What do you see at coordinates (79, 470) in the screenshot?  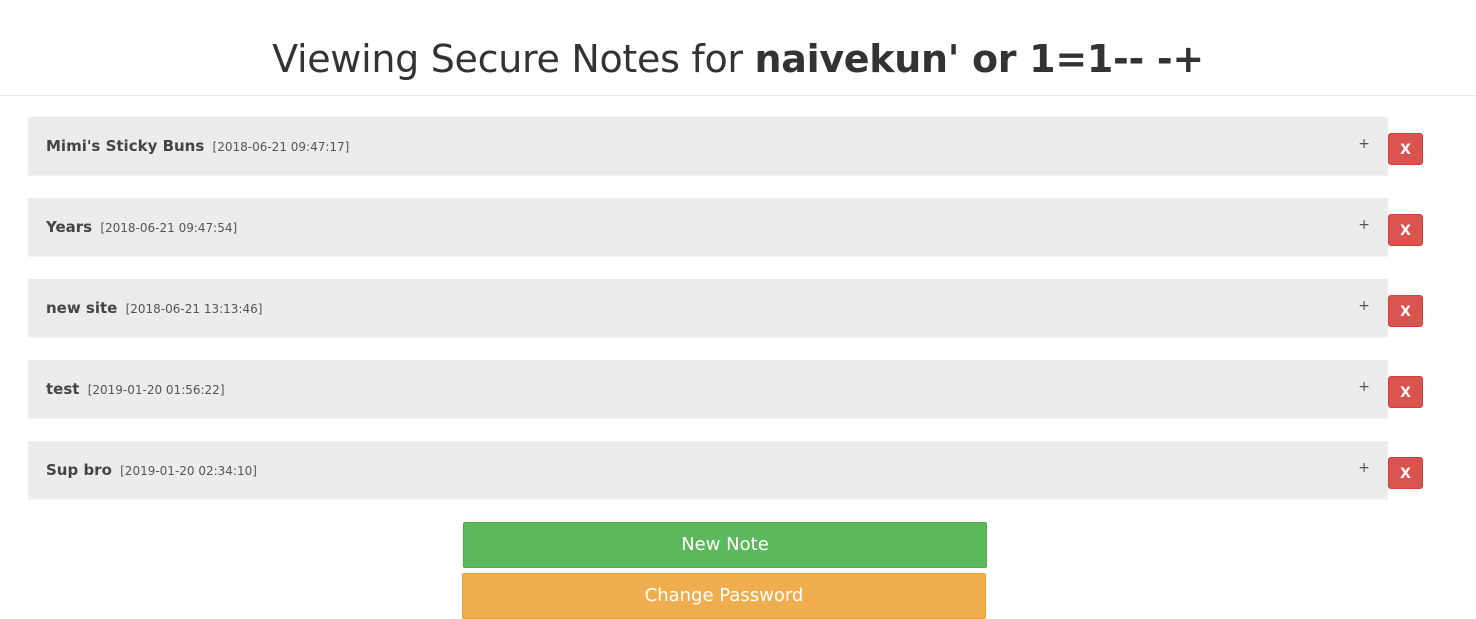 I see `note-title-text: Sup bro` at bounding box center [79, 470].